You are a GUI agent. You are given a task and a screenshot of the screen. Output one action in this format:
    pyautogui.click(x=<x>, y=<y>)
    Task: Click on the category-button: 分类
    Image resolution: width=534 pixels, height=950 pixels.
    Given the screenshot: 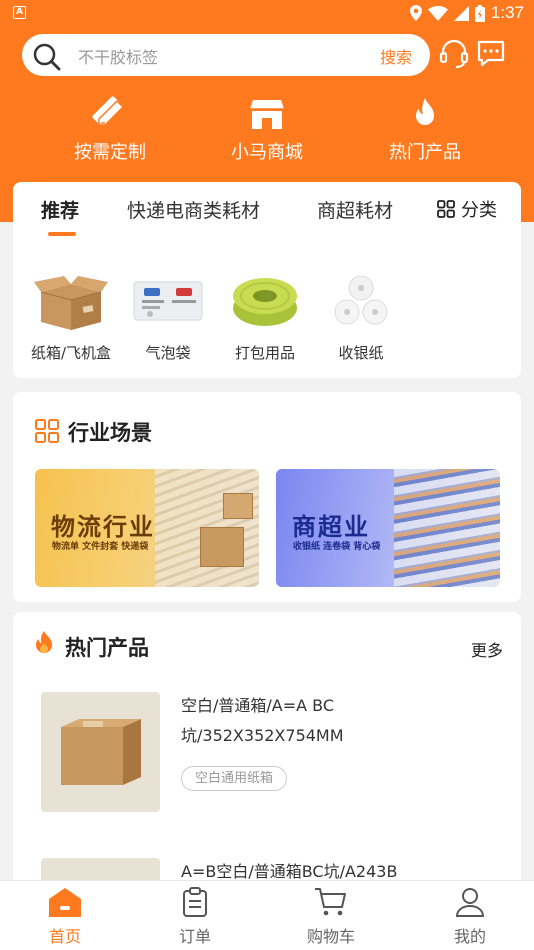 What is the action you would take?
    pyautogui.click(x=467, y=209)
    